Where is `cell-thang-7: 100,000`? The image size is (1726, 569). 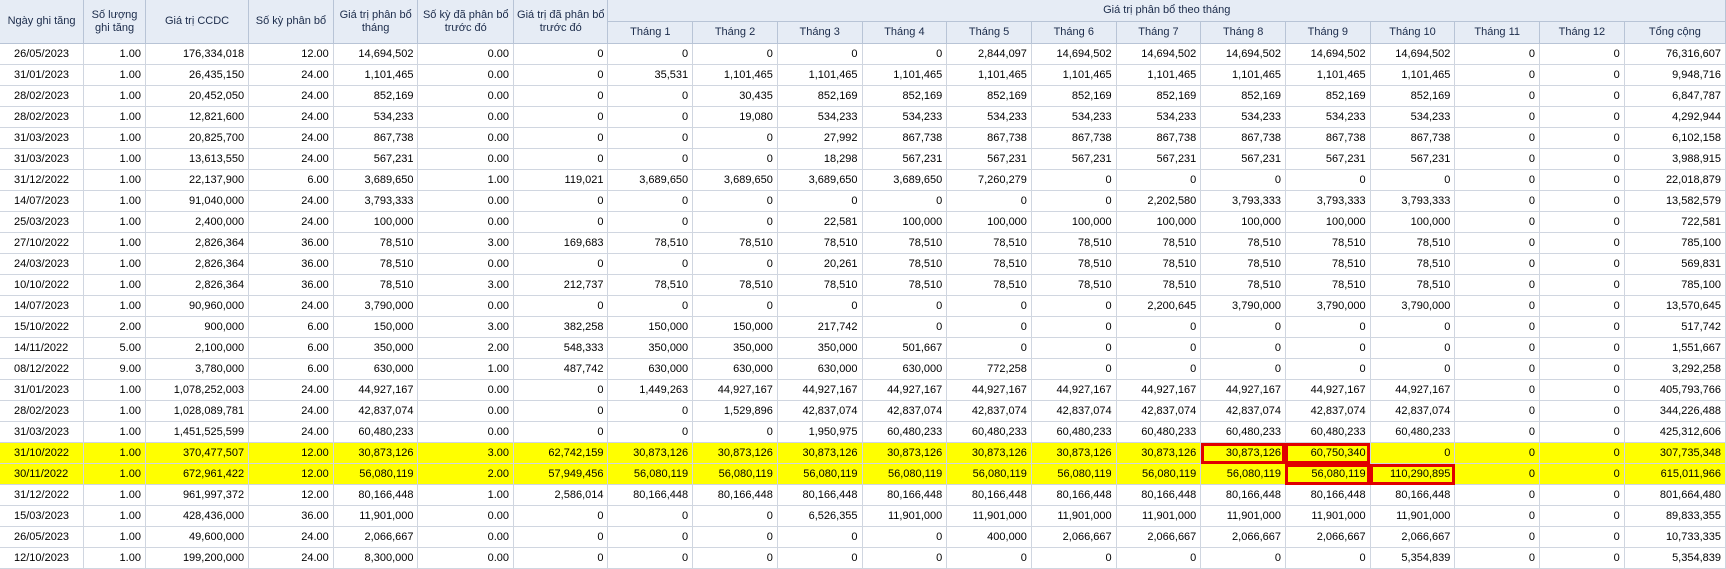
cell-thang-7: 100,000 is located at coordinates (1159, 222).